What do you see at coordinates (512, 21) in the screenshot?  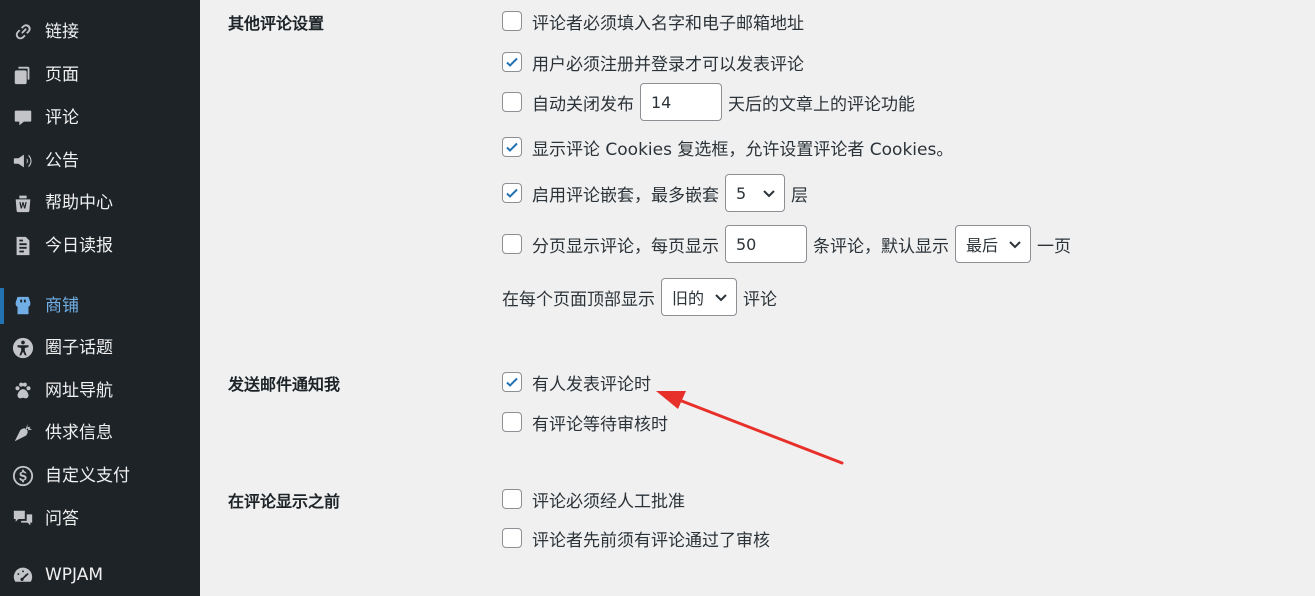 I see `require-name-email-checkbox` at bounding box center [512, 21].